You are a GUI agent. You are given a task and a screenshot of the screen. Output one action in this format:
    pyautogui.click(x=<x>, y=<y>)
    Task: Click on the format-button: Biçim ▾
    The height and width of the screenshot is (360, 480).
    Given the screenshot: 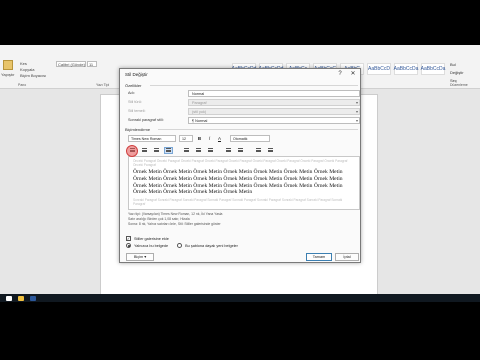 What is the action you would take?
    pyautogui.click(x=140, y=257)
    